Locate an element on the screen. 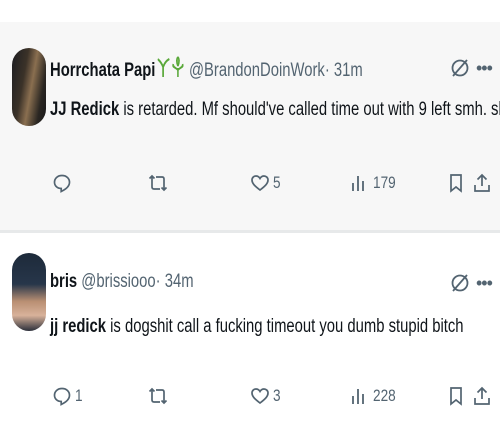  like-button: 3 is located at coordinates (266, 396).